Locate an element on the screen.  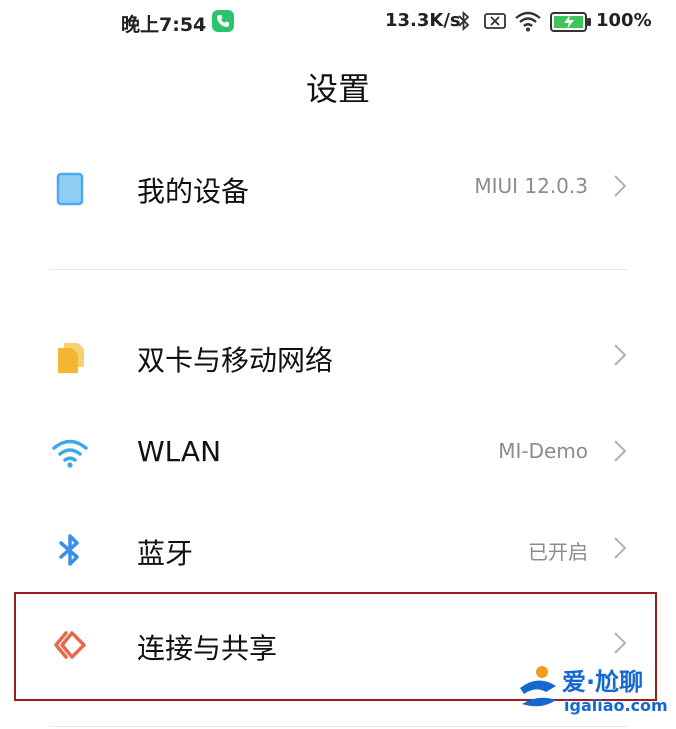
device-icon is located at coordinates (70, 188).